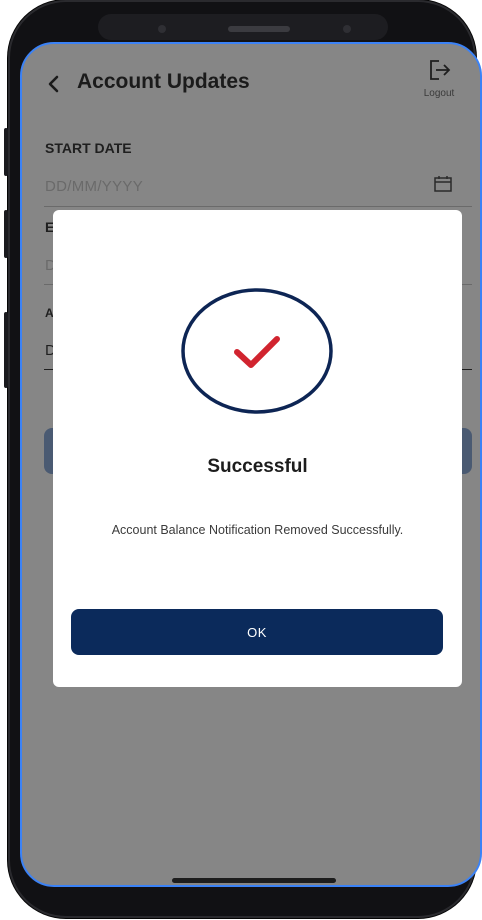  I want to click on start-date-field: DD/MM/YYYY, so click(94, 186).